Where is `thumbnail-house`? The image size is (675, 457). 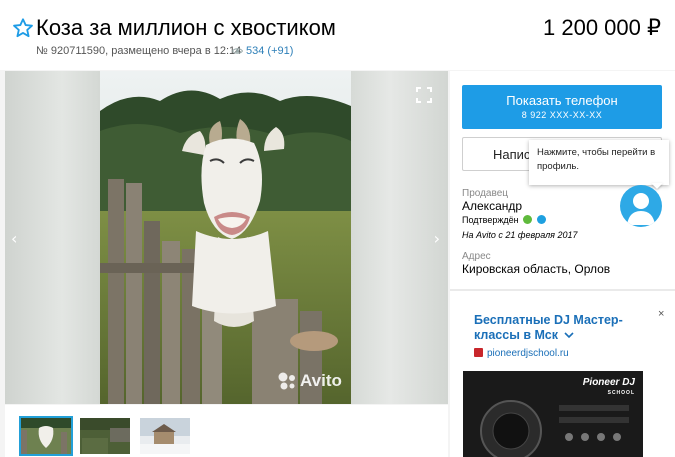 thumbnail-house is located at coordinates (165, 436).